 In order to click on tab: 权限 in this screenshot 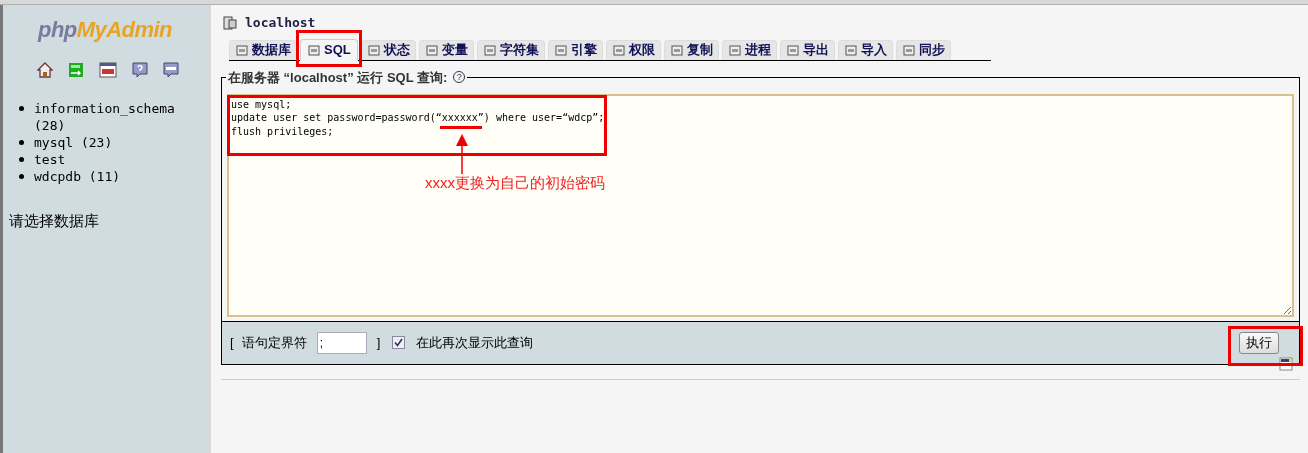, I will do `click(633, 49)`.